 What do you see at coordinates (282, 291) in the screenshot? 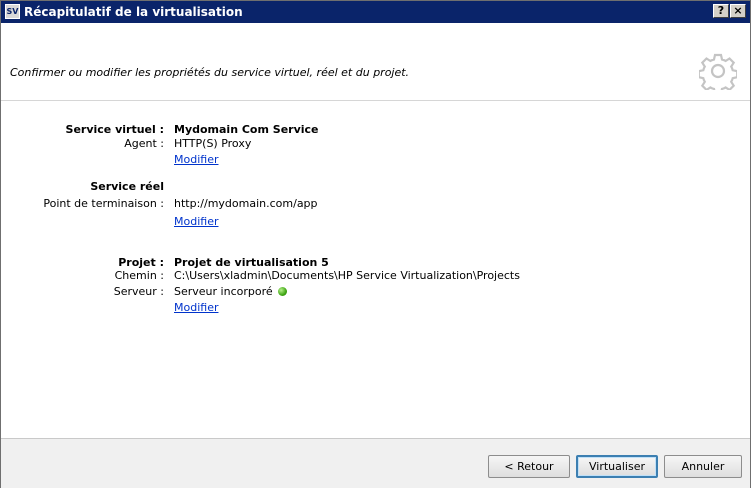
I see `server-status-icon` at bounding box center [282, 291].